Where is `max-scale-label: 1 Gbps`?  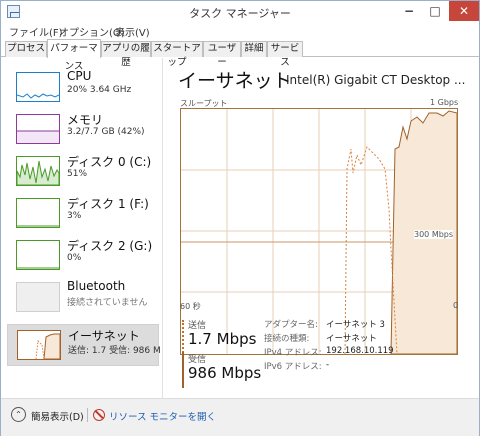
max-scale-label: 1 Gbps is located at coordinates (444, 102).